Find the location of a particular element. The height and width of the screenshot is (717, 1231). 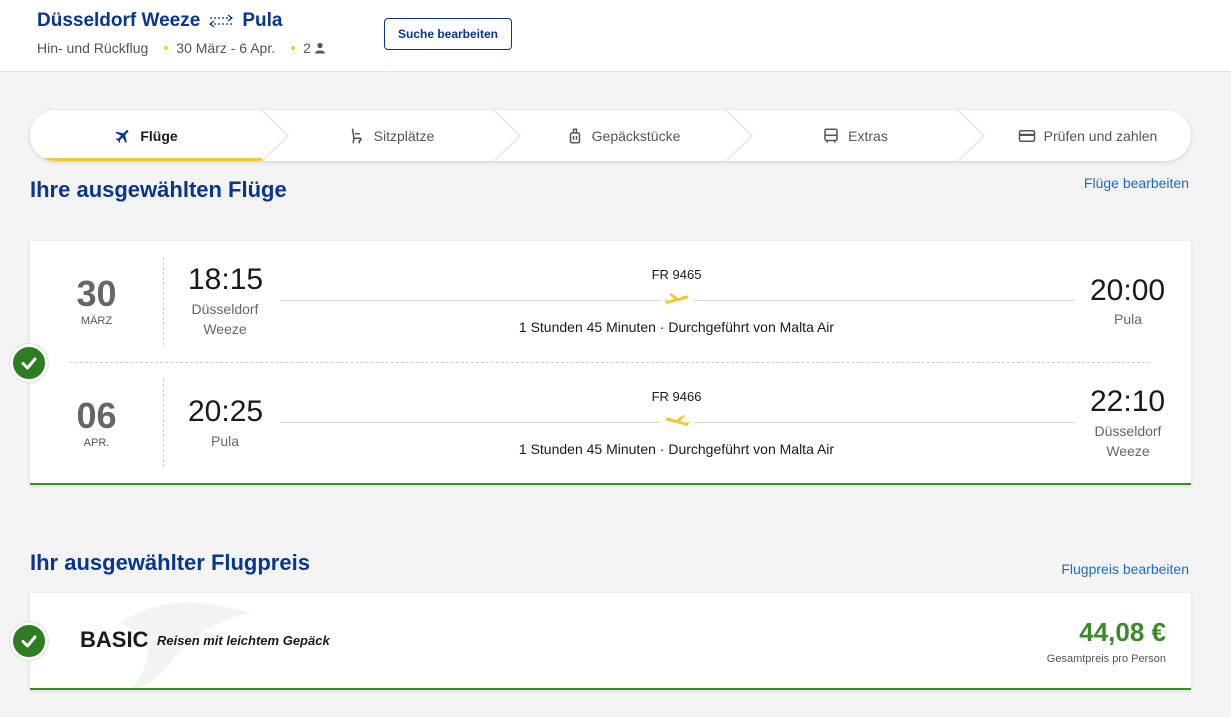

trip-type: Hin- und Rückflug is located at coordinates (93, 48).